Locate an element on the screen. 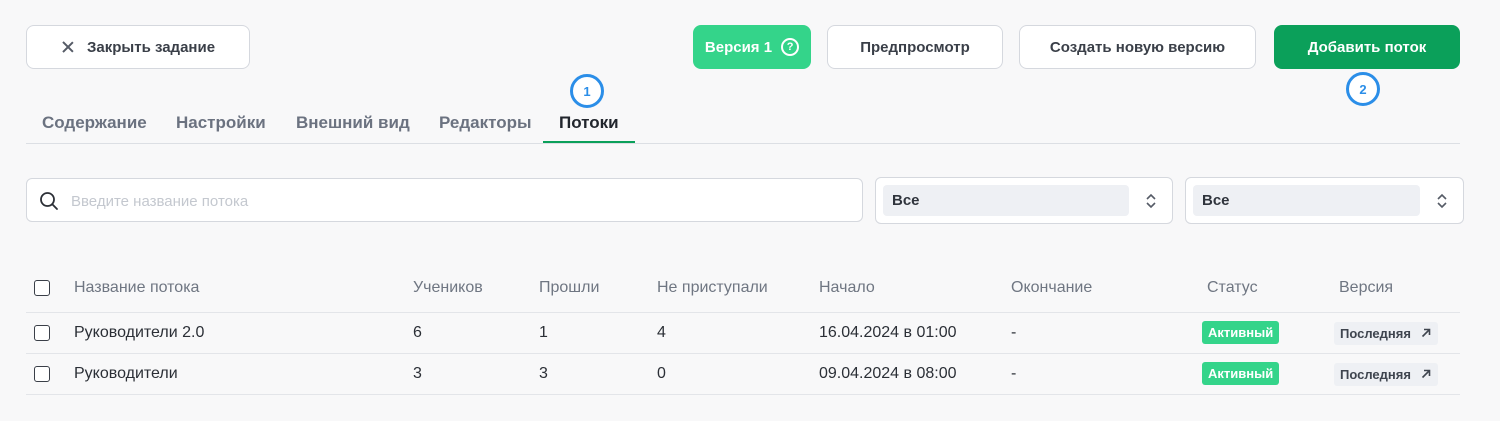  preview-label: Предпросмотр is located at coordinates (915, 47).